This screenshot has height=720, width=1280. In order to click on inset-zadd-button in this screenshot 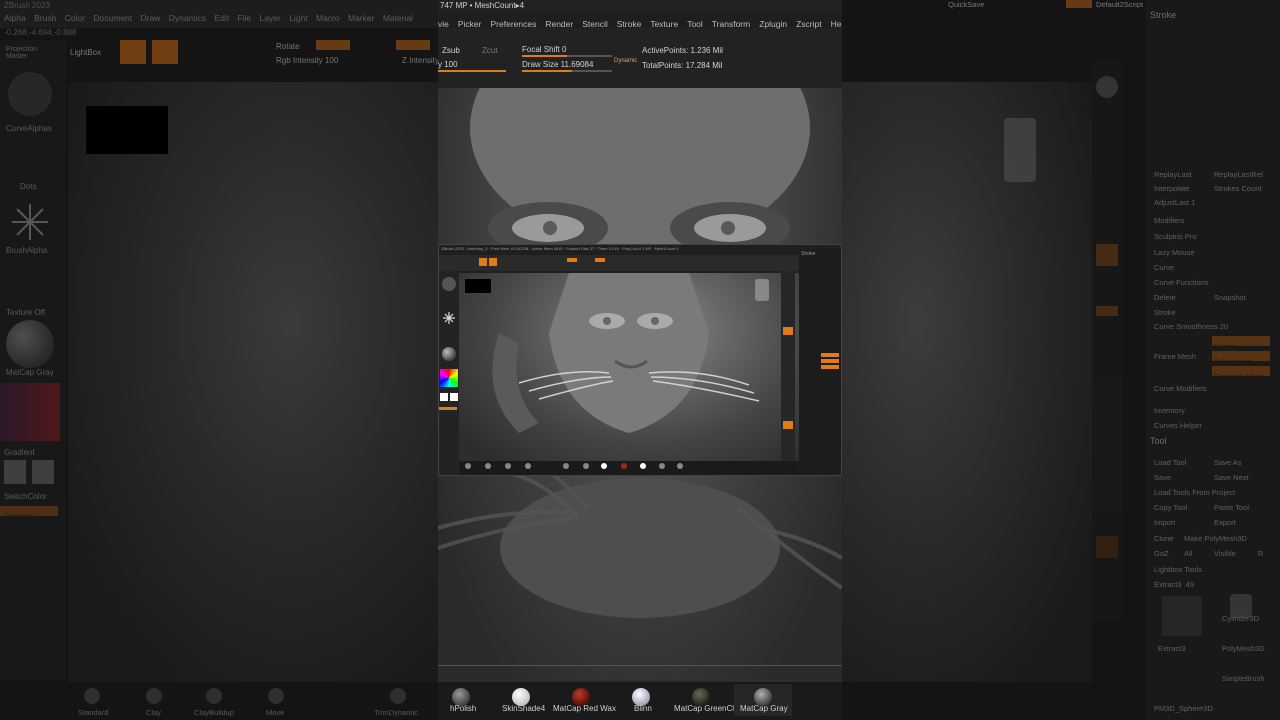, I will do `click(600, 260)`.